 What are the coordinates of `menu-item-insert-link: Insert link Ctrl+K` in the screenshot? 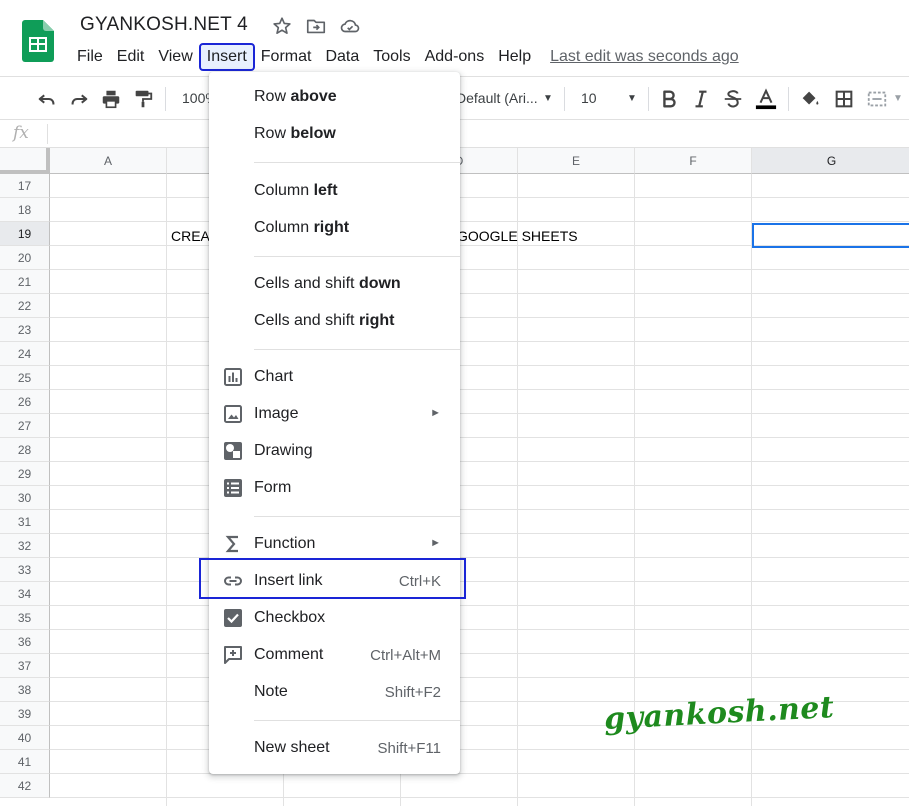 It's located at (334, 581).